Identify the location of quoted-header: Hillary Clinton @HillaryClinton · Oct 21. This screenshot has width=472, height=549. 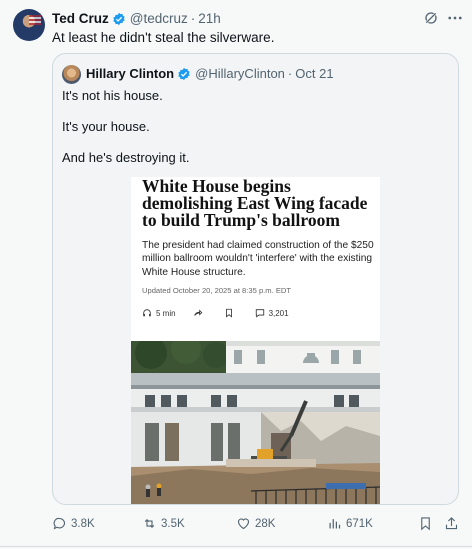
(210, 73).